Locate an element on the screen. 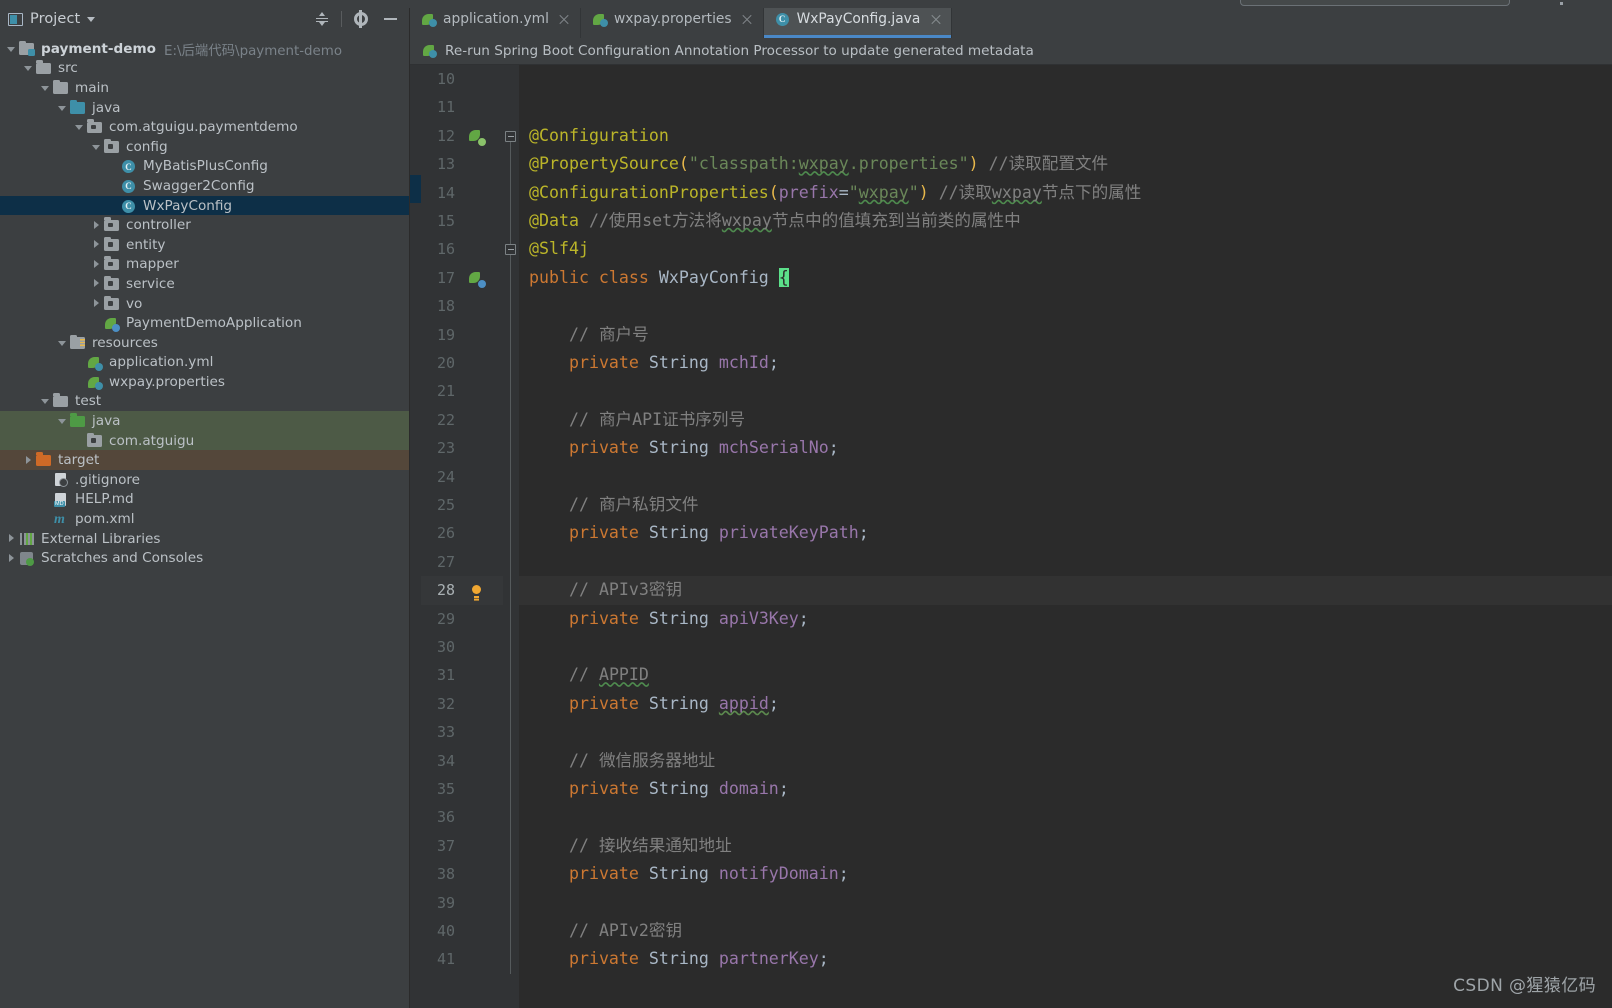 The height and width of the screenshot is (1008, 1612). settings-button is located at coordinates (361, 19).